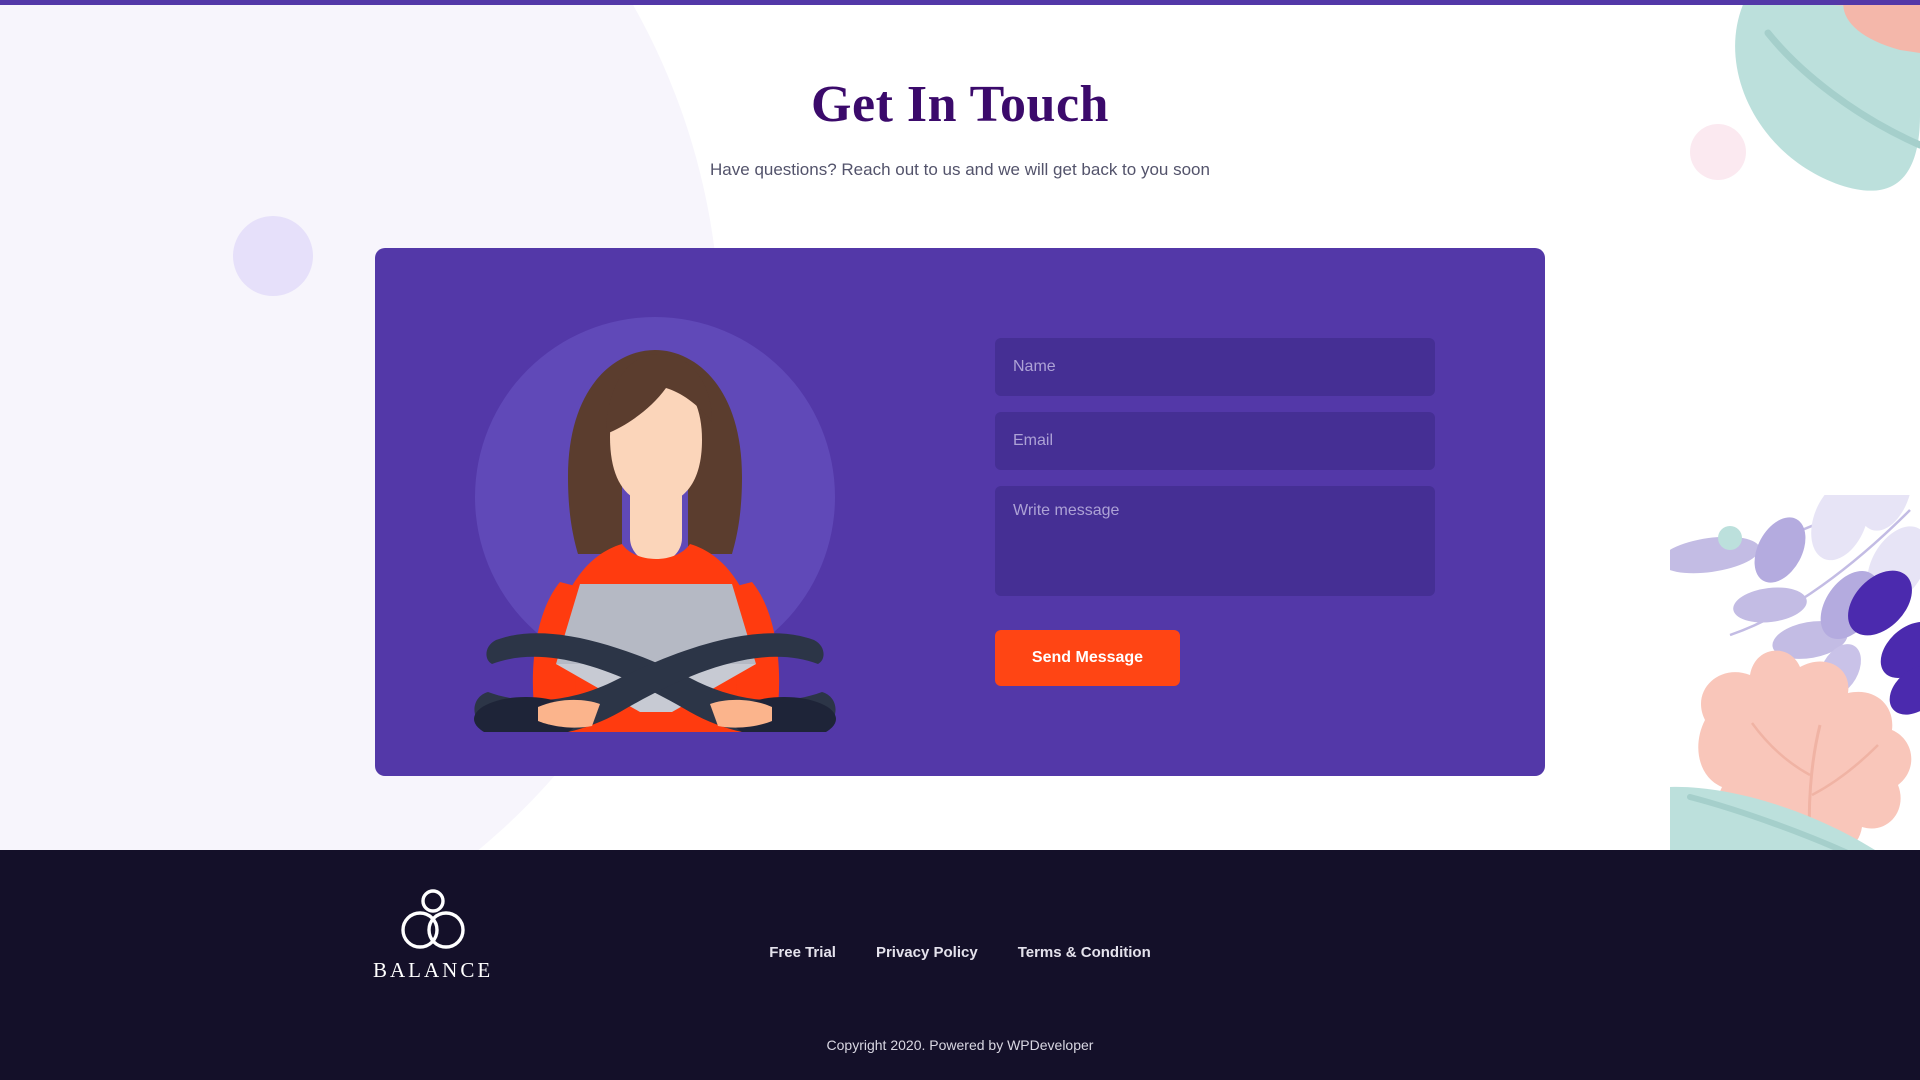  Describe the element at coordinates (1215, 441) in the screenshot. I see `email-input` at that location.